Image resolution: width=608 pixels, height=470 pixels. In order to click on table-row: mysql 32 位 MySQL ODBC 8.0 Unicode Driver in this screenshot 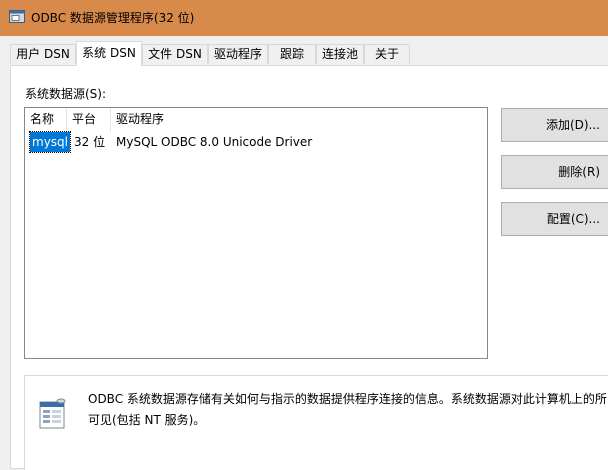, I will do `click(256, 142)`.